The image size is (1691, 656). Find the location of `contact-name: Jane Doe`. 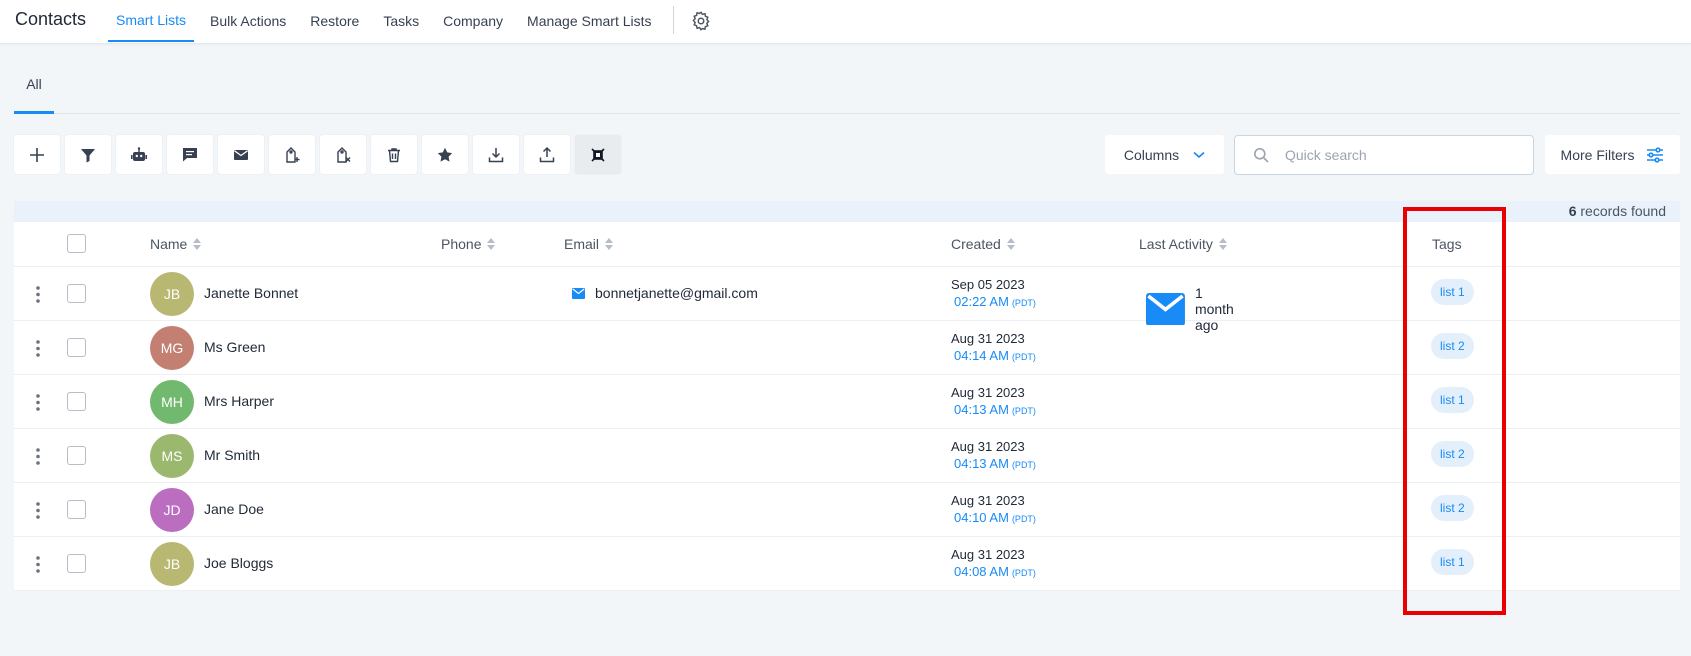

contact-name: Jane Doe is located at coordinates (234, 509).